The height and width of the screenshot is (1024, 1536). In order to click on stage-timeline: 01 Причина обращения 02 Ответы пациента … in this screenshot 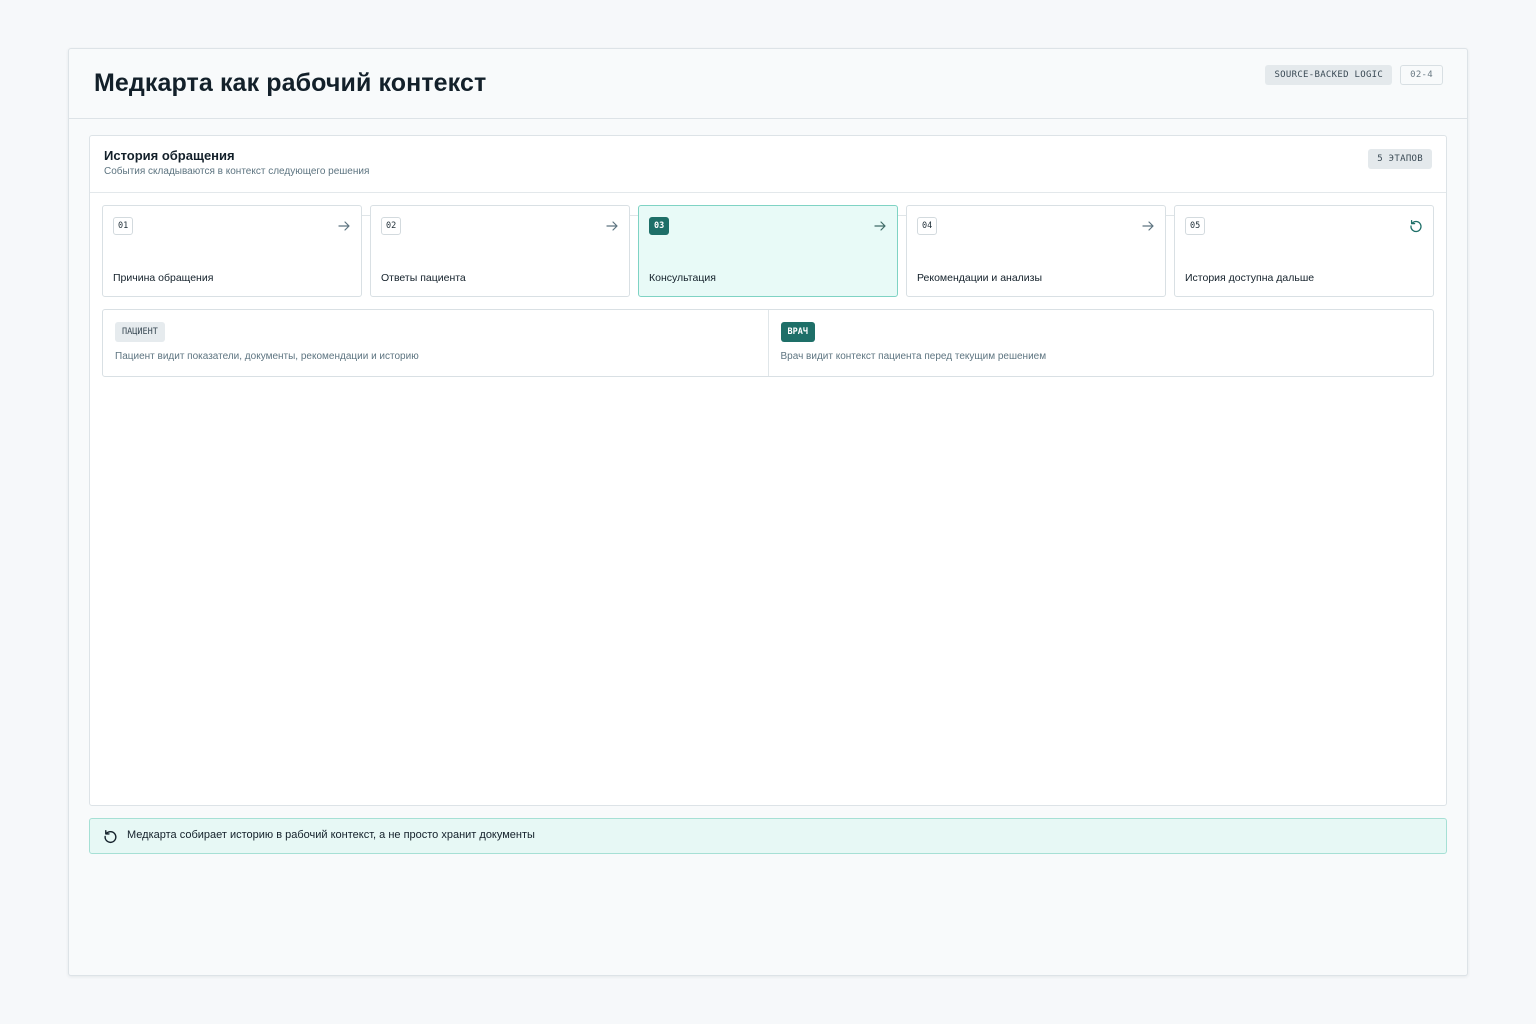, I will do `click(768, 251)`.